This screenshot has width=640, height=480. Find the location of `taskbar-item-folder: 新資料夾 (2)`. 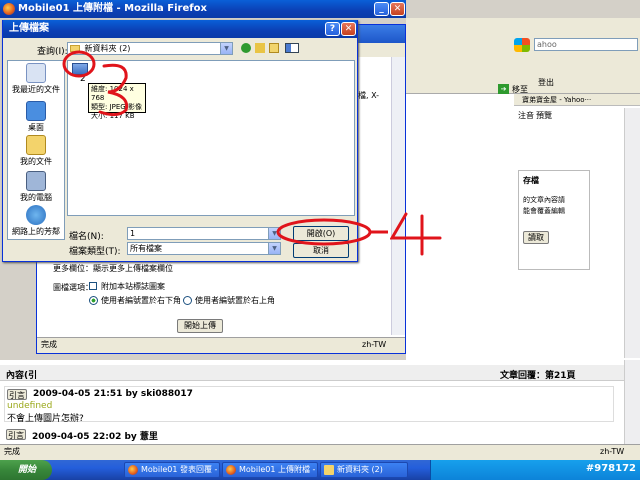

taskbar-item-folder: 新資料夾 (2) is located at coordinates (364, 470).